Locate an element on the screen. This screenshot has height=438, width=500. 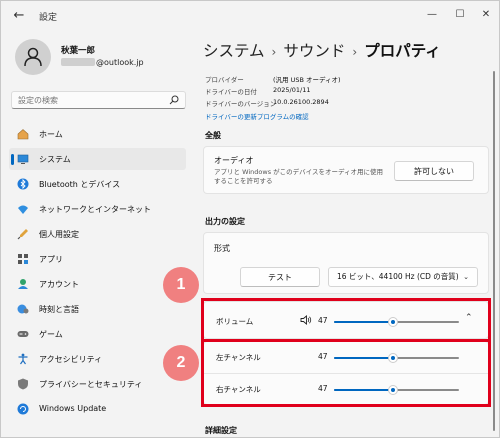
sidebar-item-windows-update: Windows Update is located at coordinates (97, 409).